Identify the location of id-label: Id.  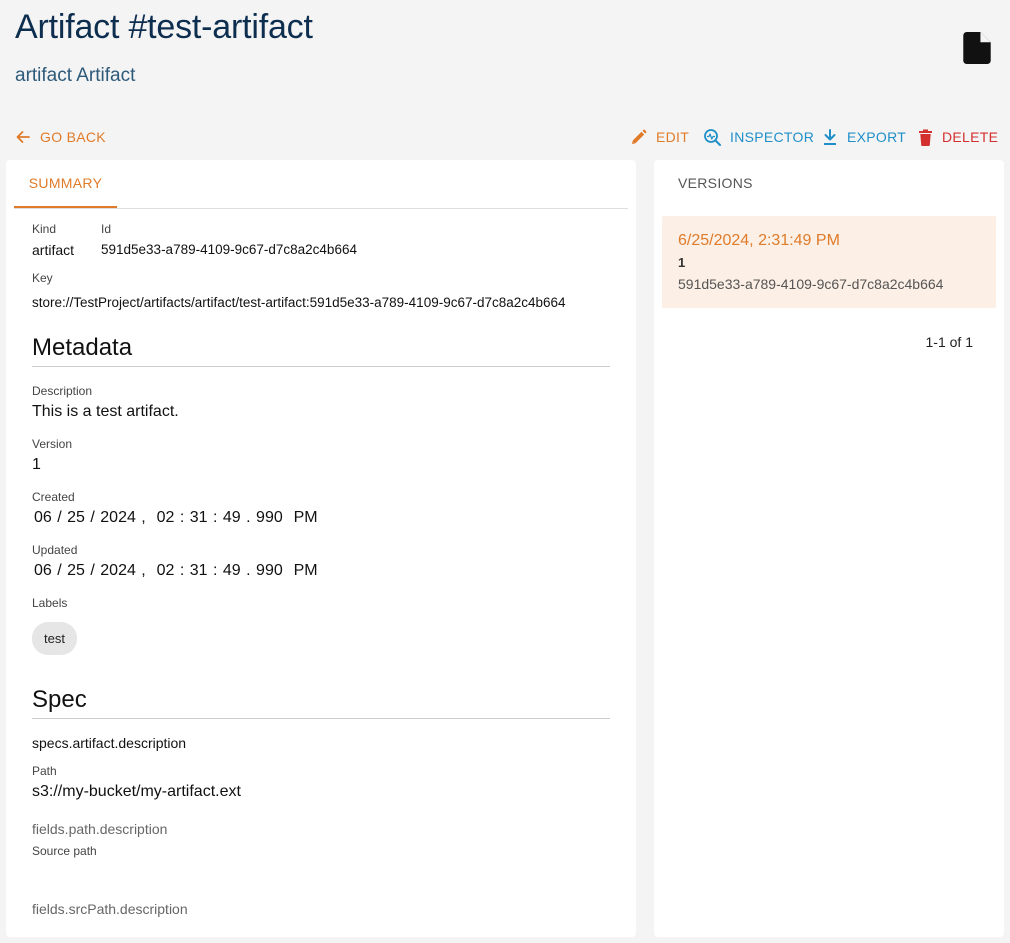
(106, 229).